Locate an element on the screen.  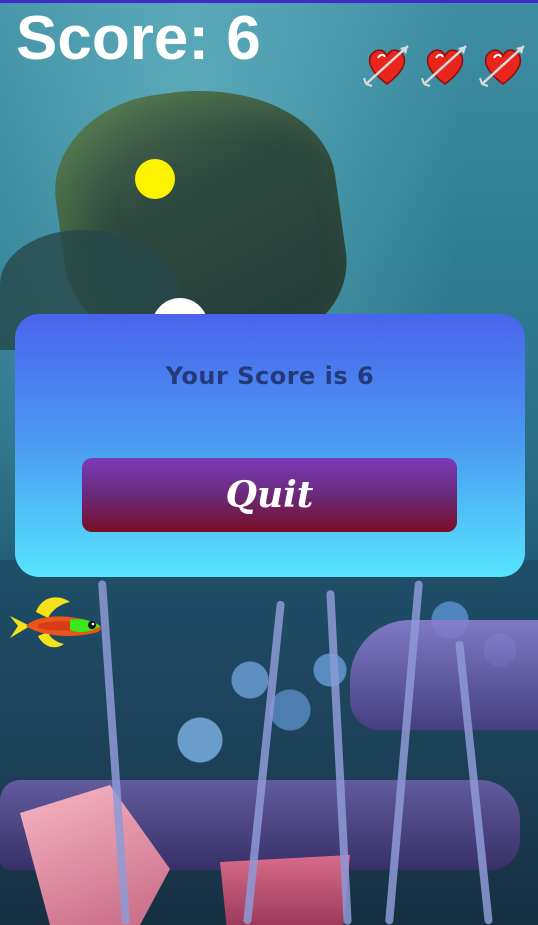
lives-indicator is located at coordinates (445, 65).